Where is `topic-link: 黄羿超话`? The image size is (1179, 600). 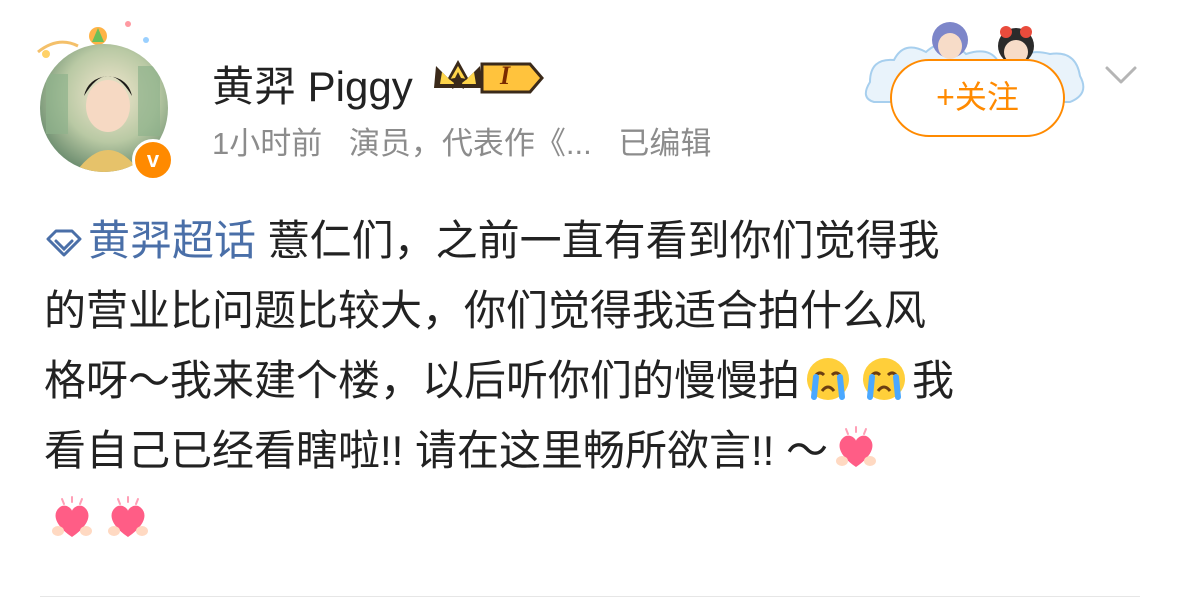 topic-link: 黄羿超话 is located at coordinates (150, 240).